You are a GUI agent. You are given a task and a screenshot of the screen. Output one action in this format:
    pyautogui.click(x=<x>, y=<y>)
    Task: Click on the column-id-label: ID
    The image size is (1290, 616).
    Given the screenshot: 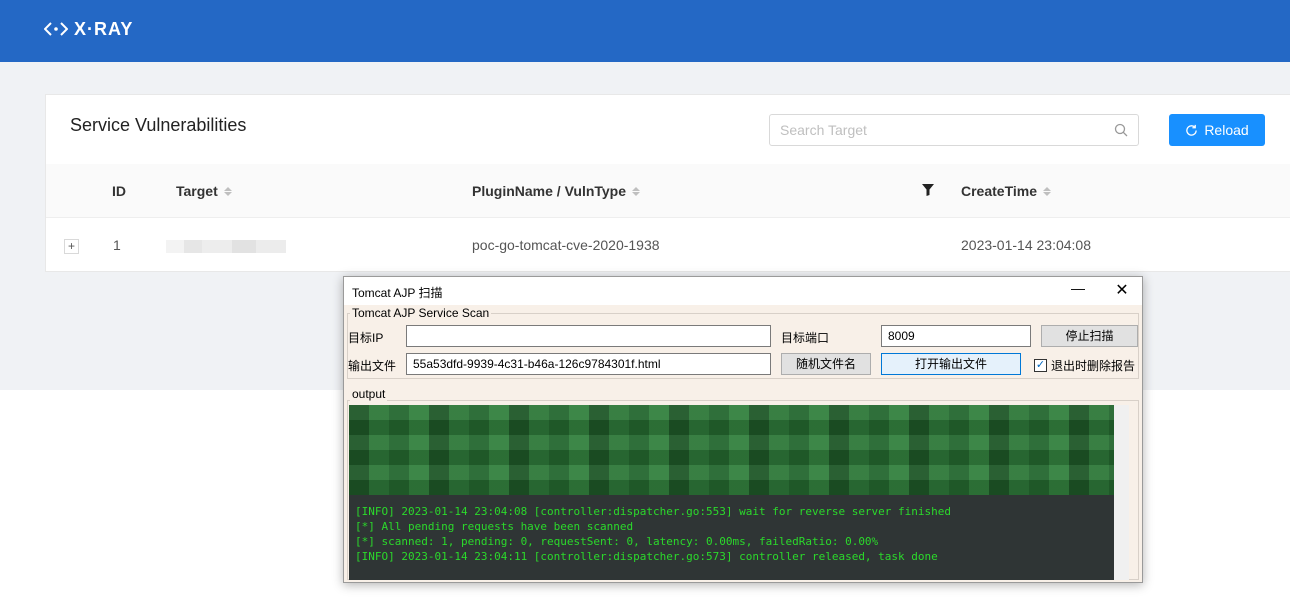 What is the action you would take?
    pyautogui.click(x=119, y=191)
    